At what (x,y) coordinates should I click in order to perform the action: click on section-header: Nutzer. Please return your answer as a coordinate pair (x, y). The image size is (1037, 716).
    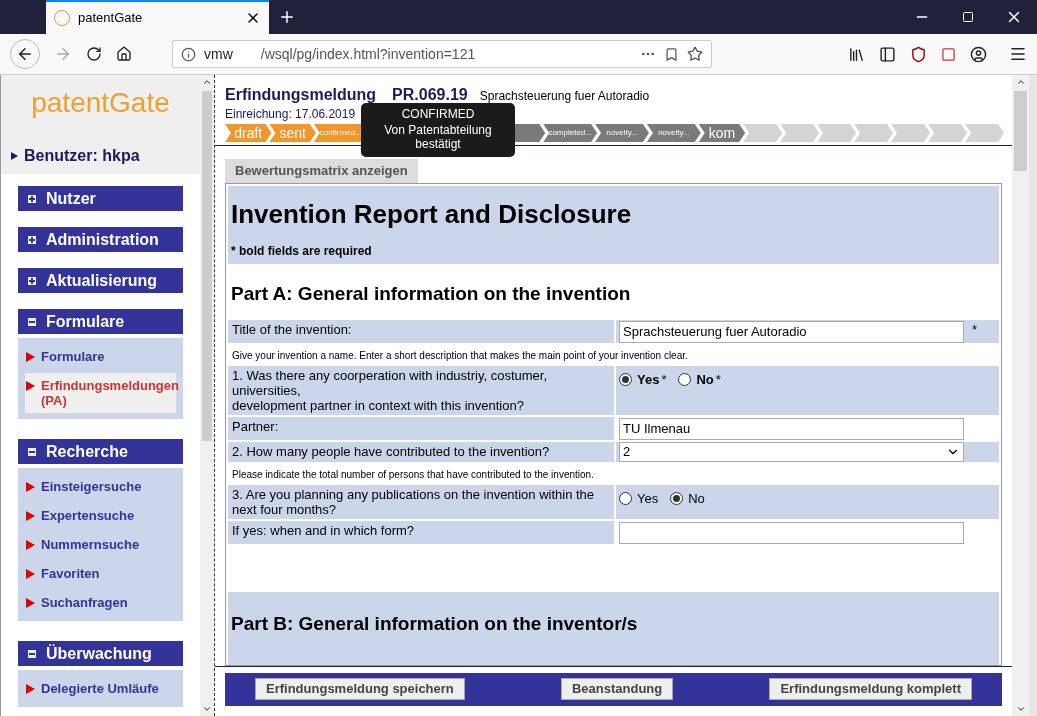
    Looking at the image, I should click on (100, 198).